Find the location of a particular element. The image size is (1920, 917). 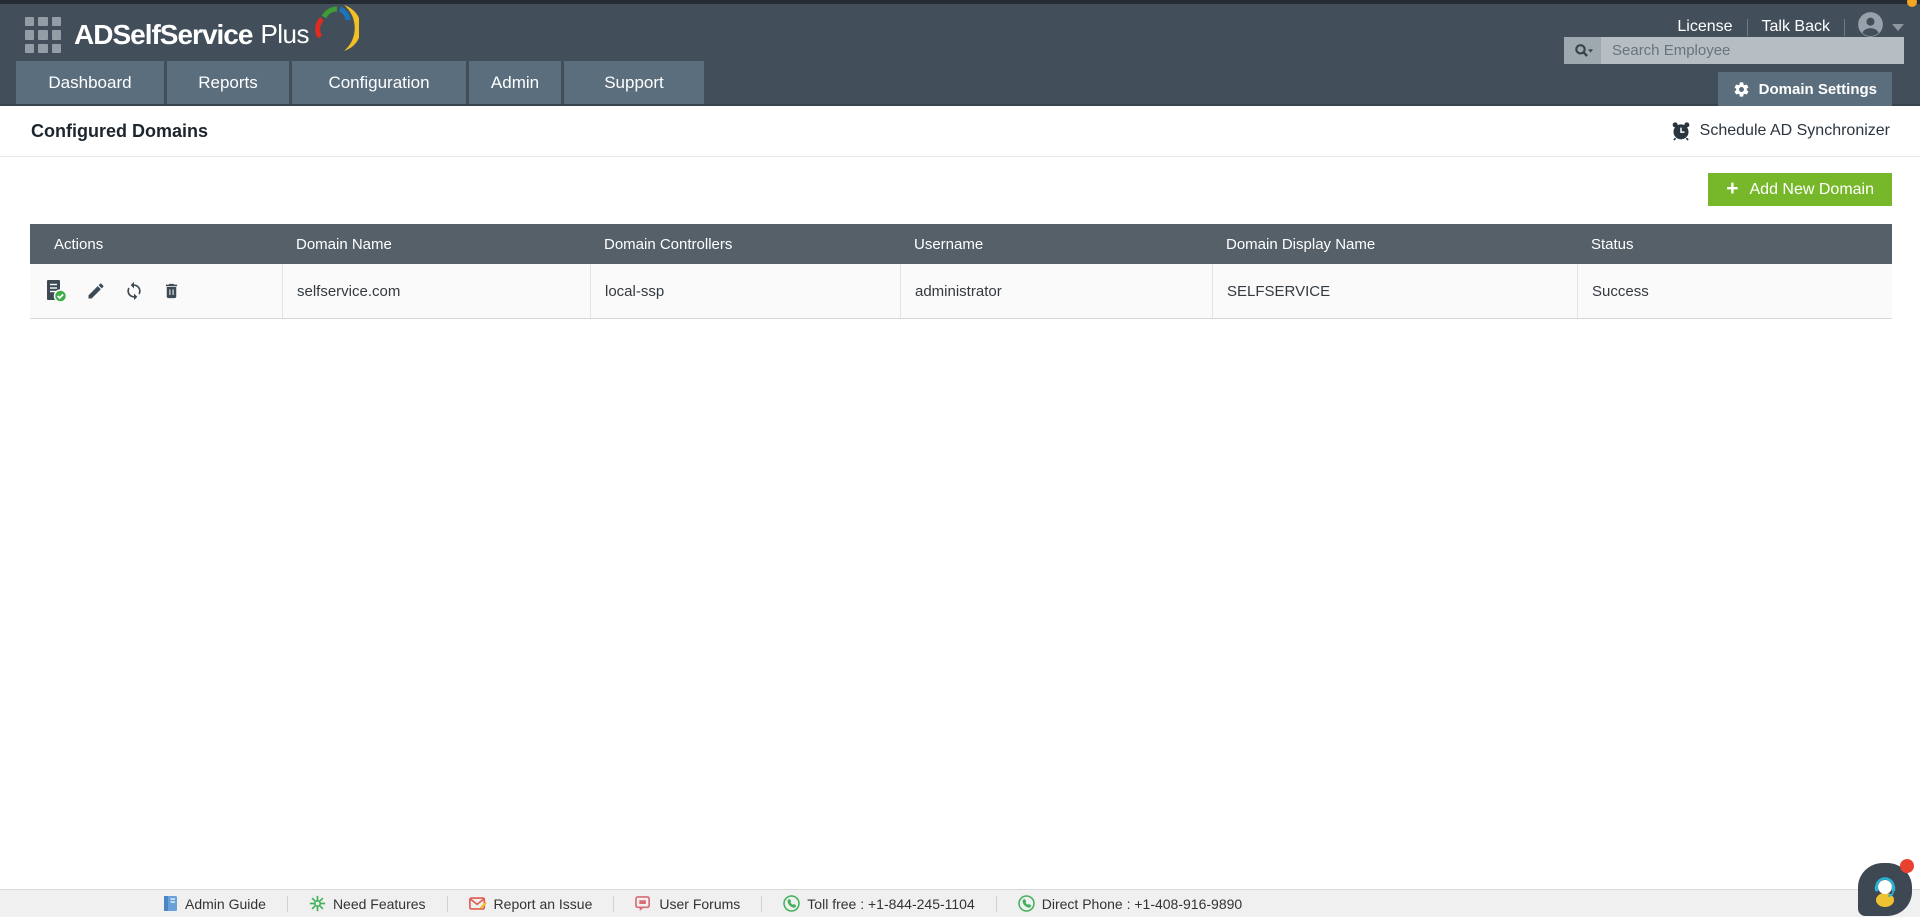

domain-settings-label: Domain Settings is located at coordinates (1817, 89).